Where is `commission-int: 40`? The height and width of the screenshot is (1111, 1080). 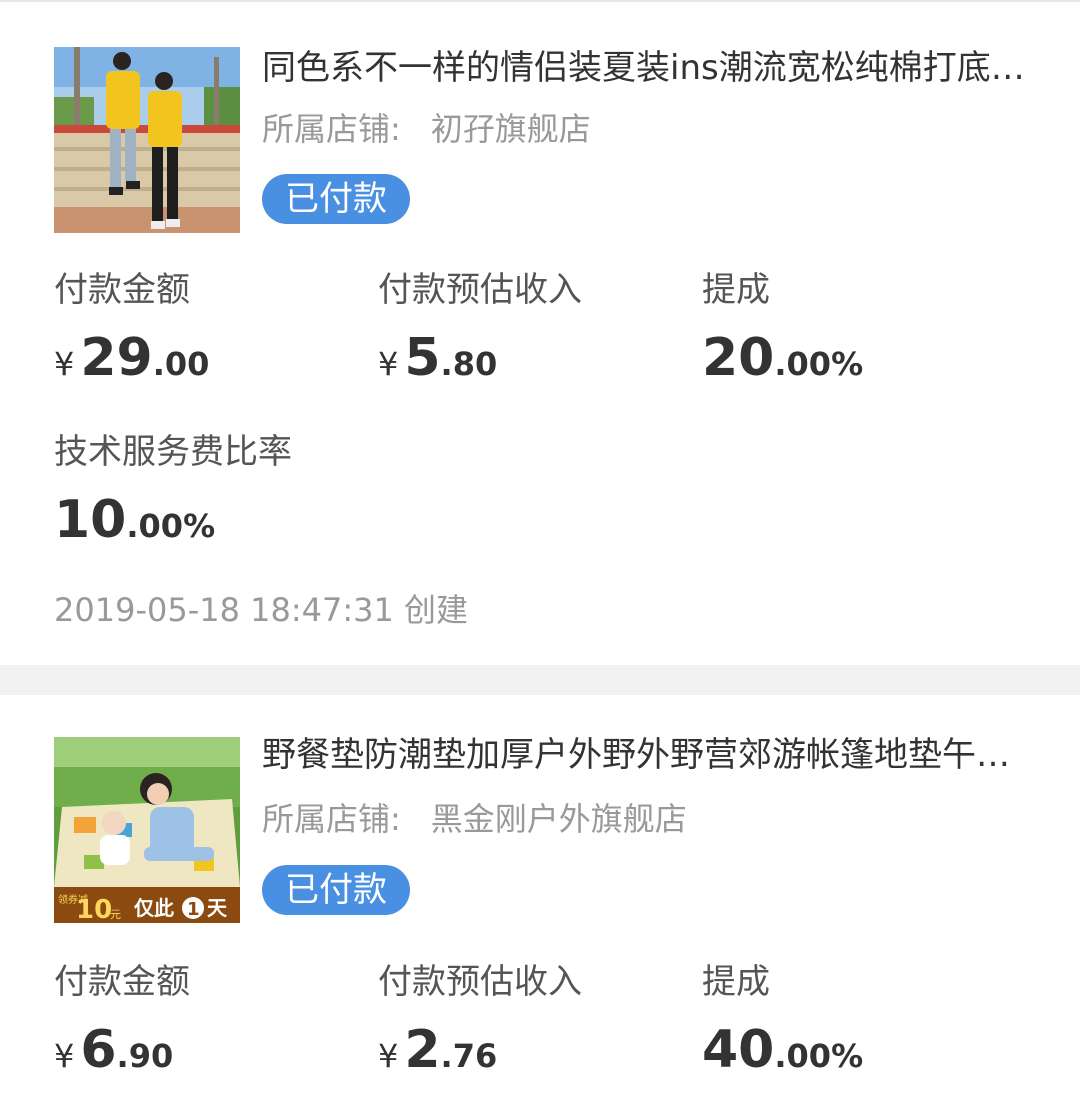 commission-int: 40 is located at coordinates (738, 1050).